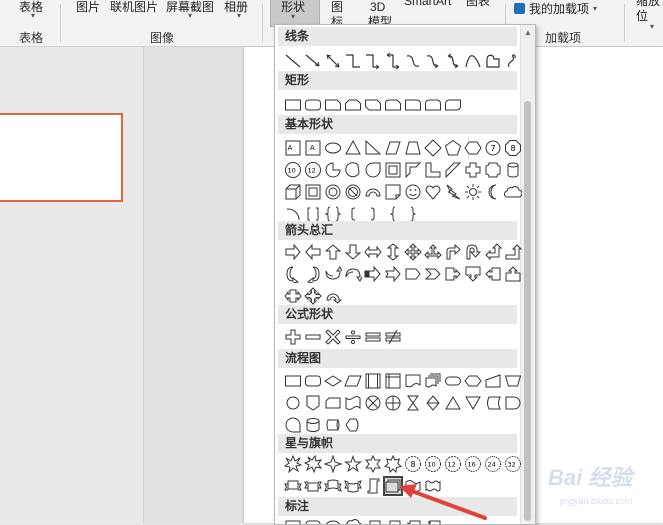  I want to click on octagon-icon: 8, so click(513, 148).